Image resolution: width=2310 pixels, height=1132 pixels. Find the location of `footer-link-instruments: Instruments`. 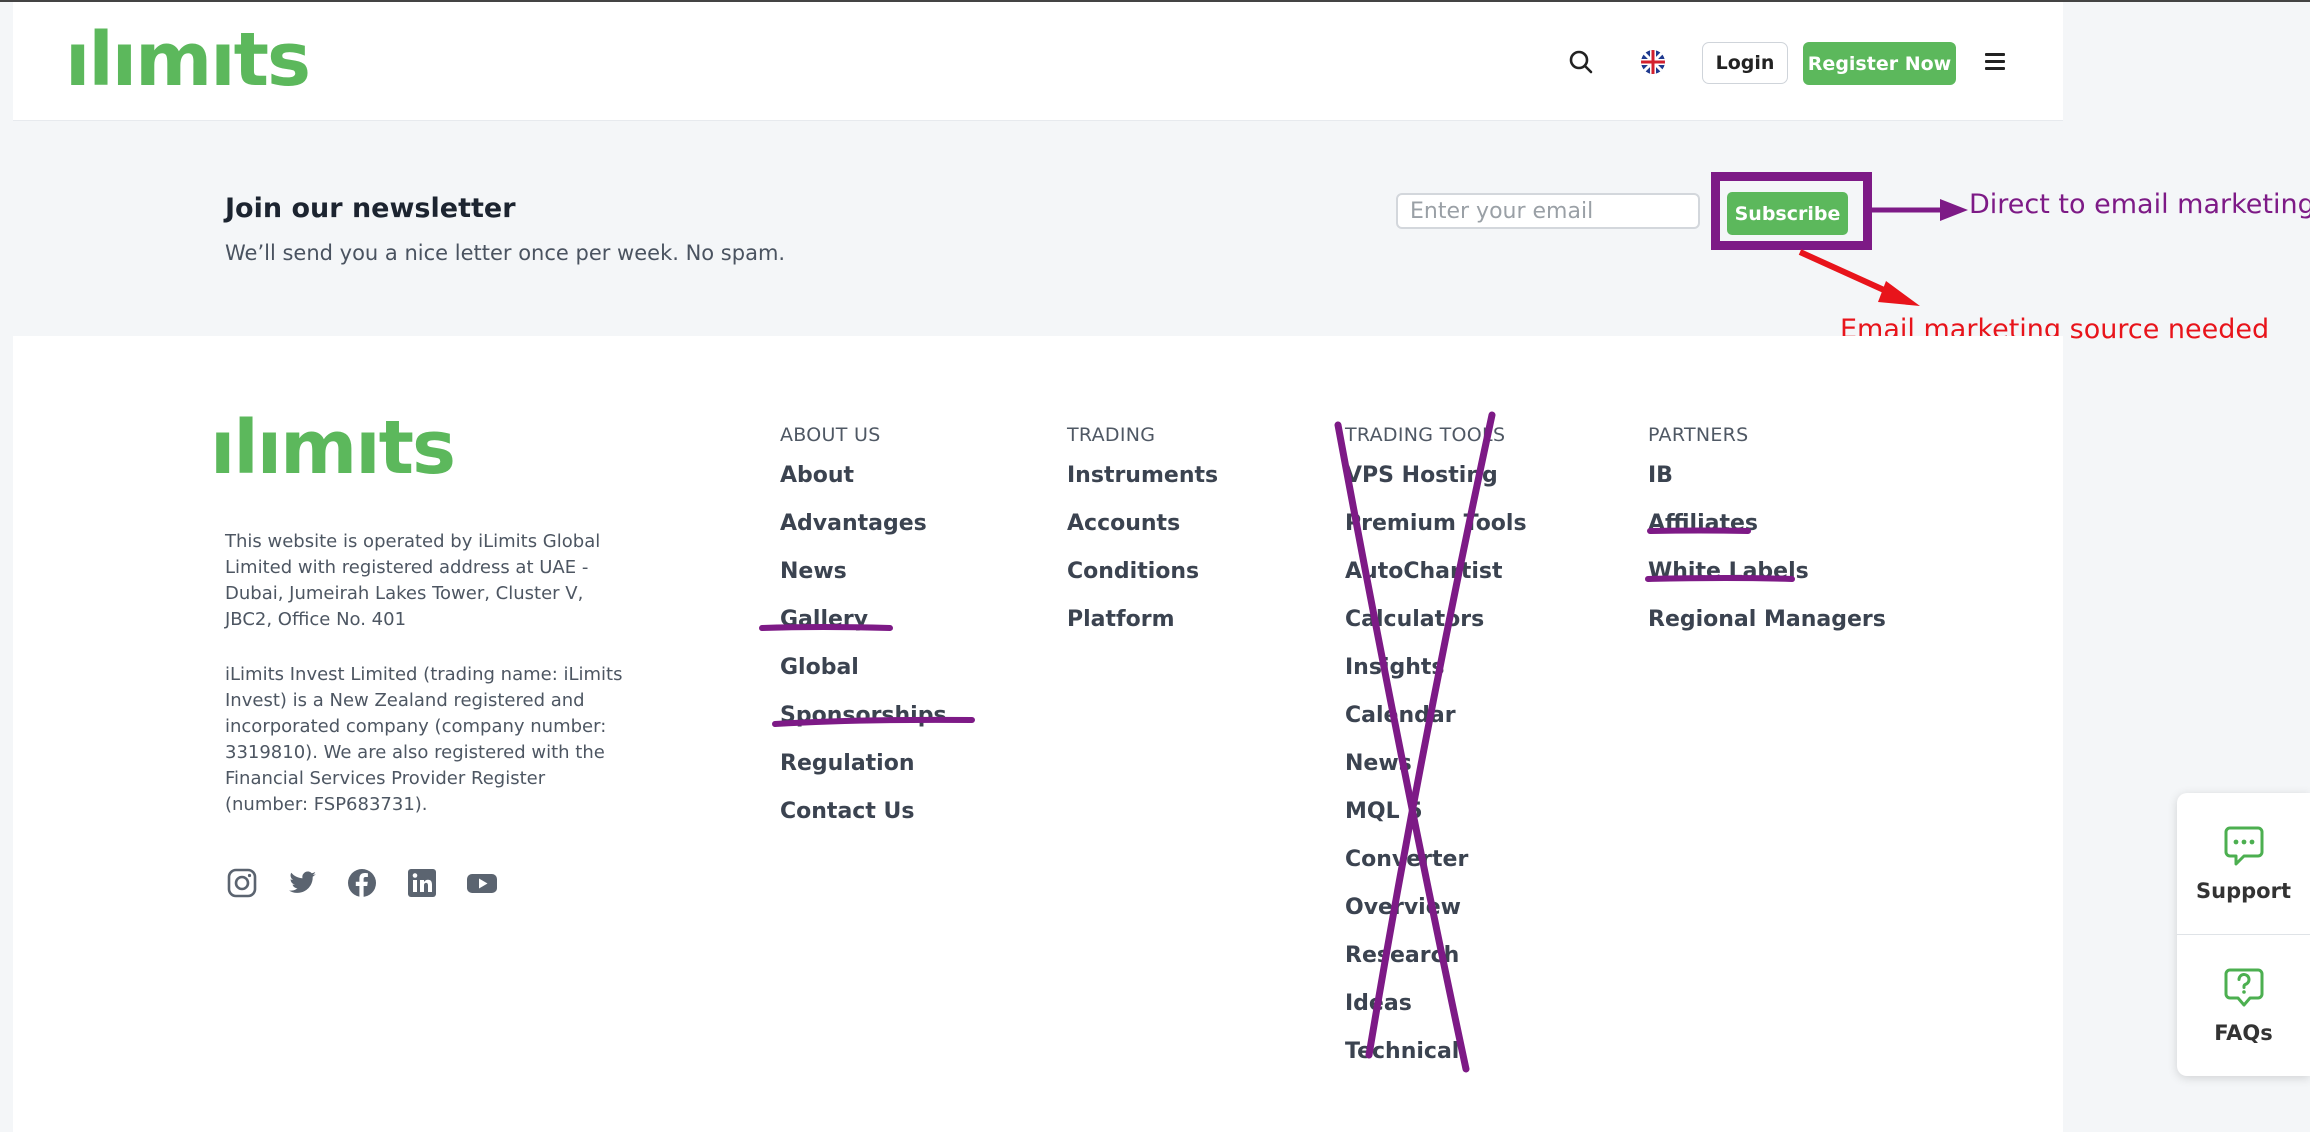

footer-link-instruments: Instruments is located at coordinates (1142, 484).